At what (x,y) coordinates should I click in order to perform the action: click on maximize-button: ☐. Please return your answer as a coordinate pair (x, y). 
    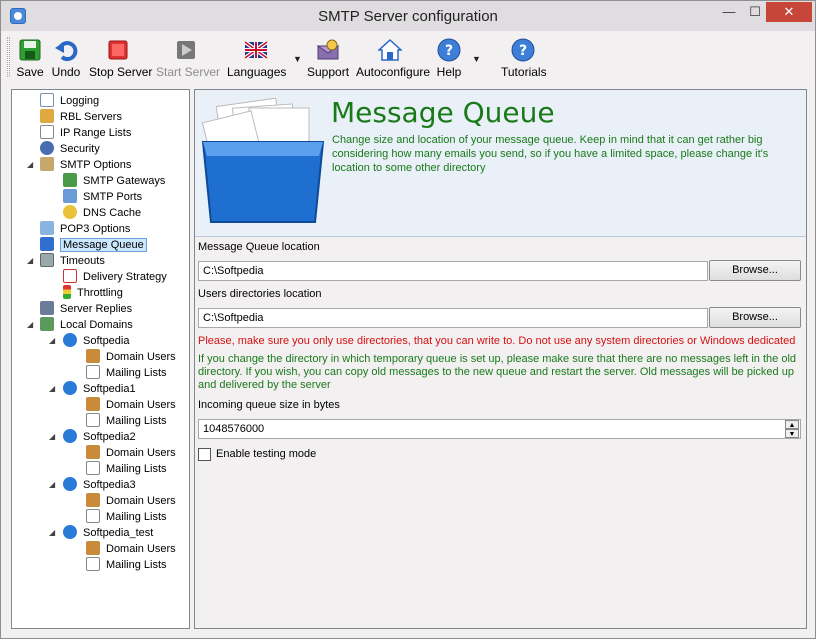
    Looking at the image, I should click on (755, 12).